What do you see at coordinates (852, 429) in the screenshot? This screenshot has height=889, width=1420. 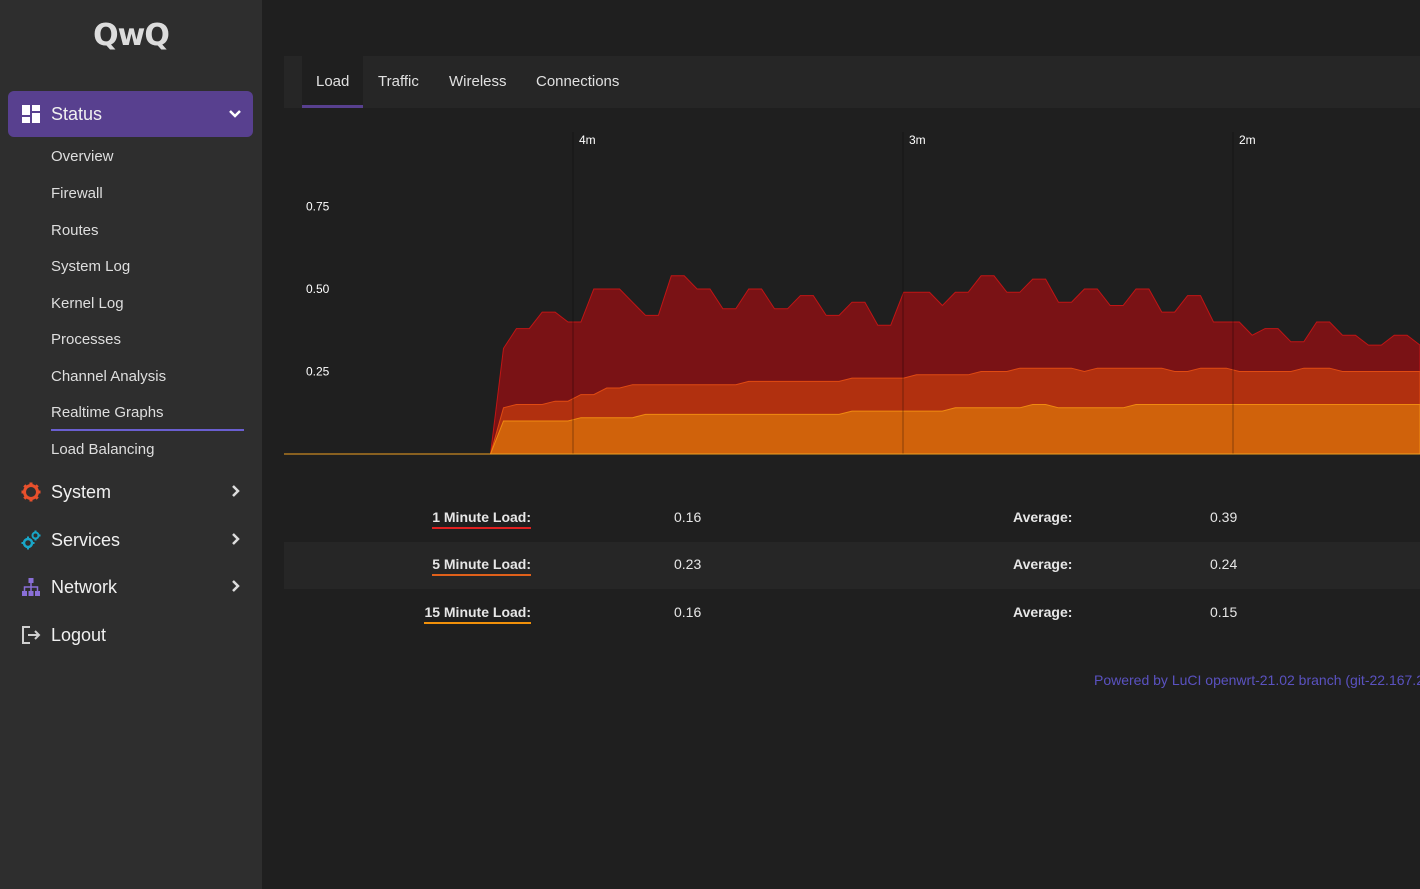 I see `series-area` at bounding box center [852, 429].